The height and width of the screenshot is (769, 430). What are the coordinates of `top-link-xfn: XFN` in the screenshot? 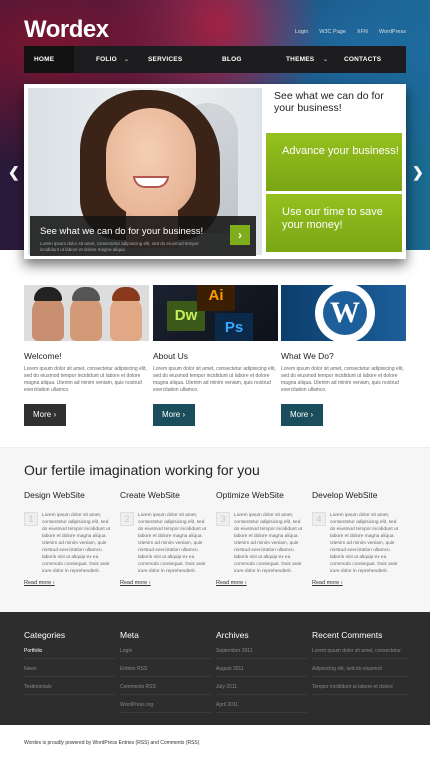 It's located at (362, 32).